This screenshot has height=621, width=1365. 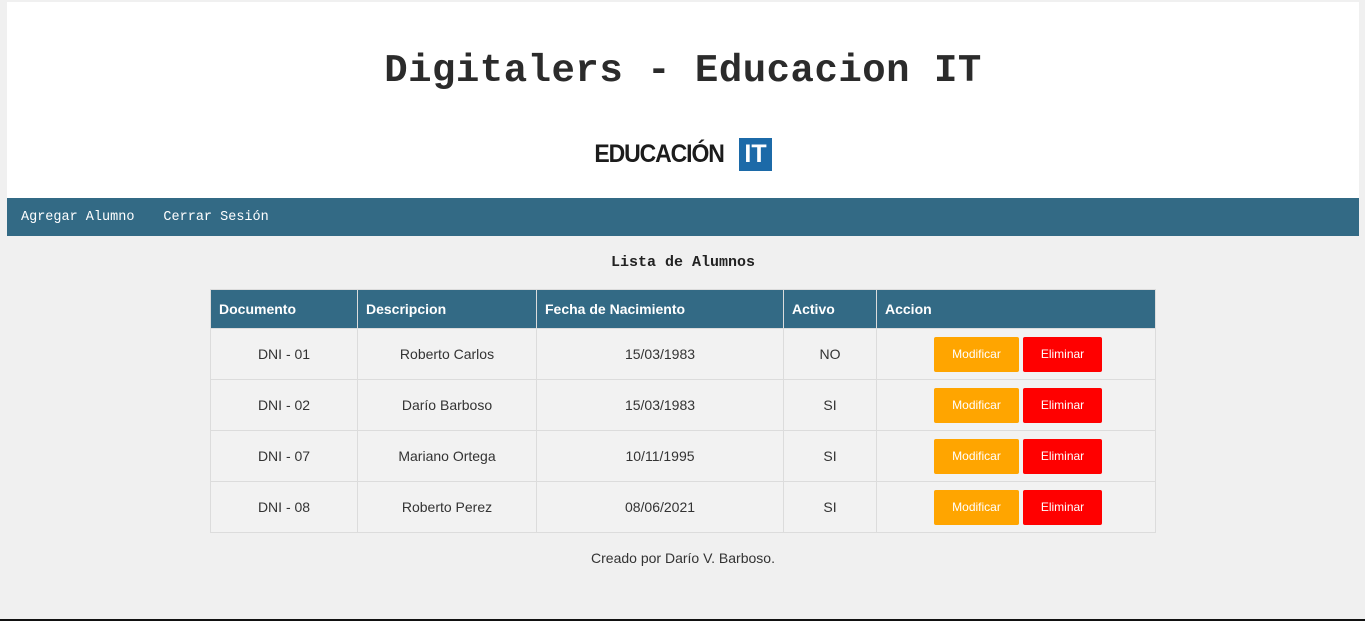 What do you see at coordinates (284, 507) in the screenshot?
I see `cell-documento: DNI - 08` at bounding box center [284, 507].